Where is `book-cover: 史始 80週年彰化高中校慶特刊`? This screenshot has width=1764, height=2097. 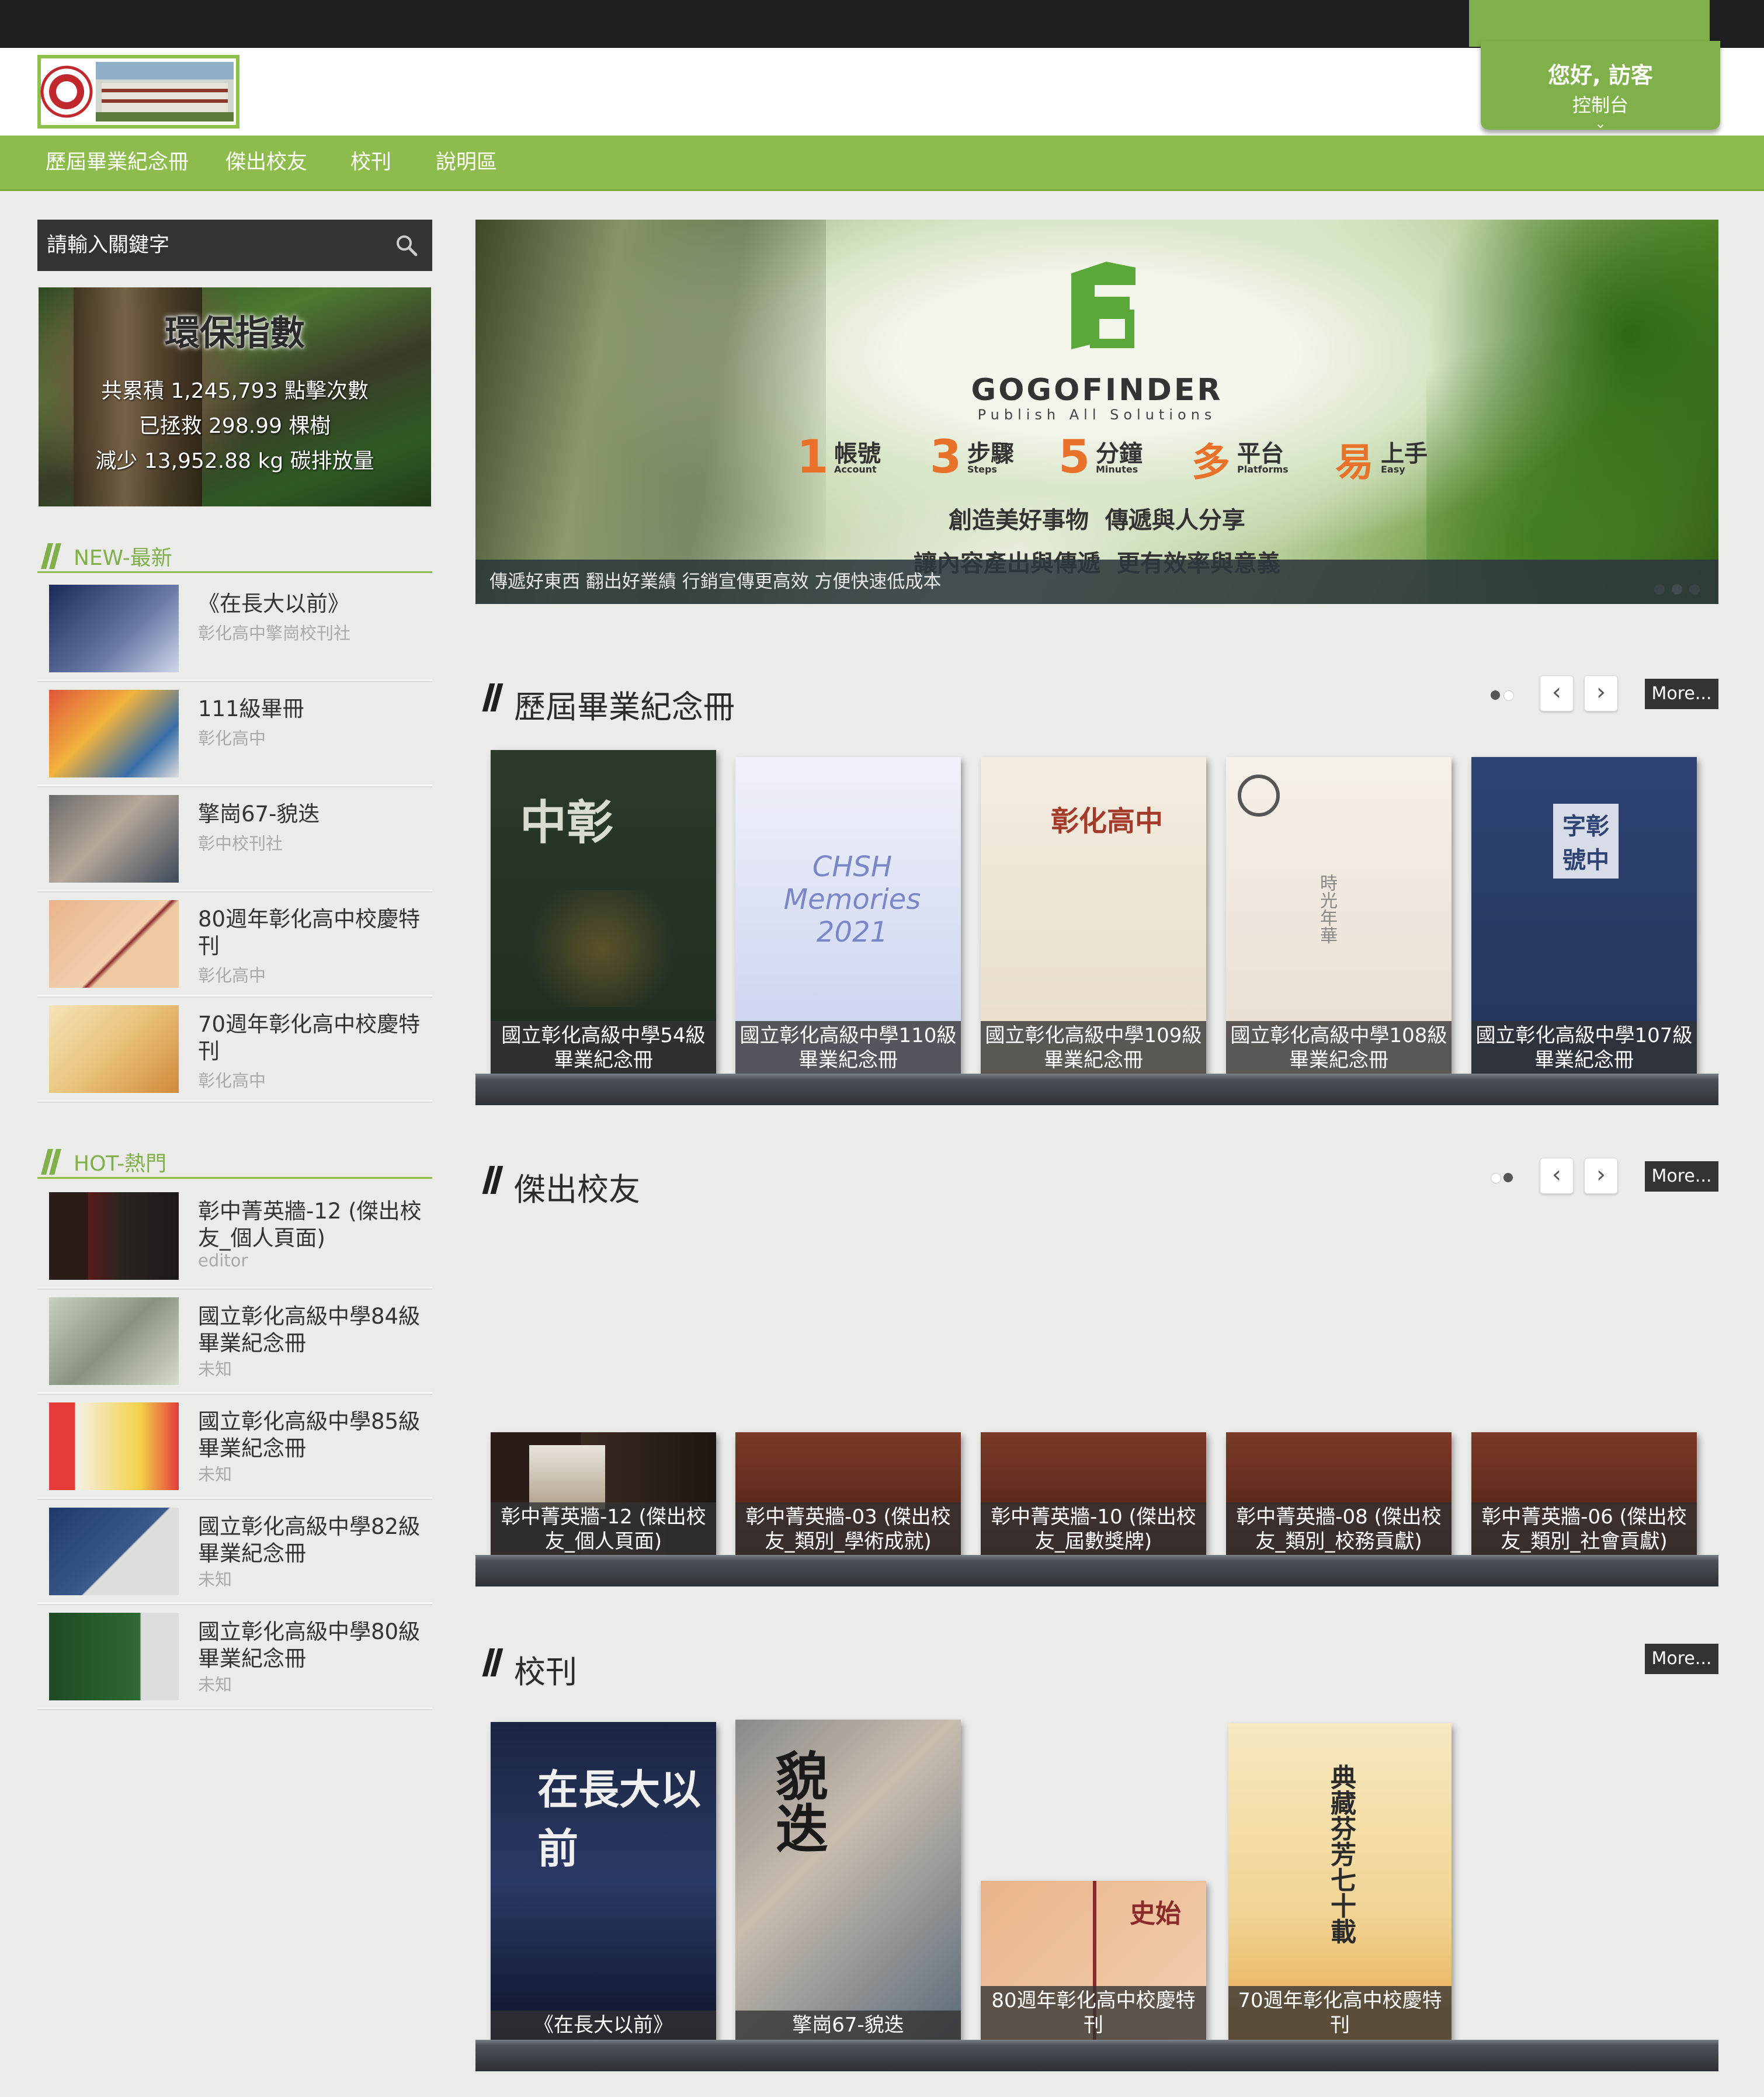
book-cover: 史始 80週年彰化高中校慶特刊 is located at coordinates (1093, 1960).